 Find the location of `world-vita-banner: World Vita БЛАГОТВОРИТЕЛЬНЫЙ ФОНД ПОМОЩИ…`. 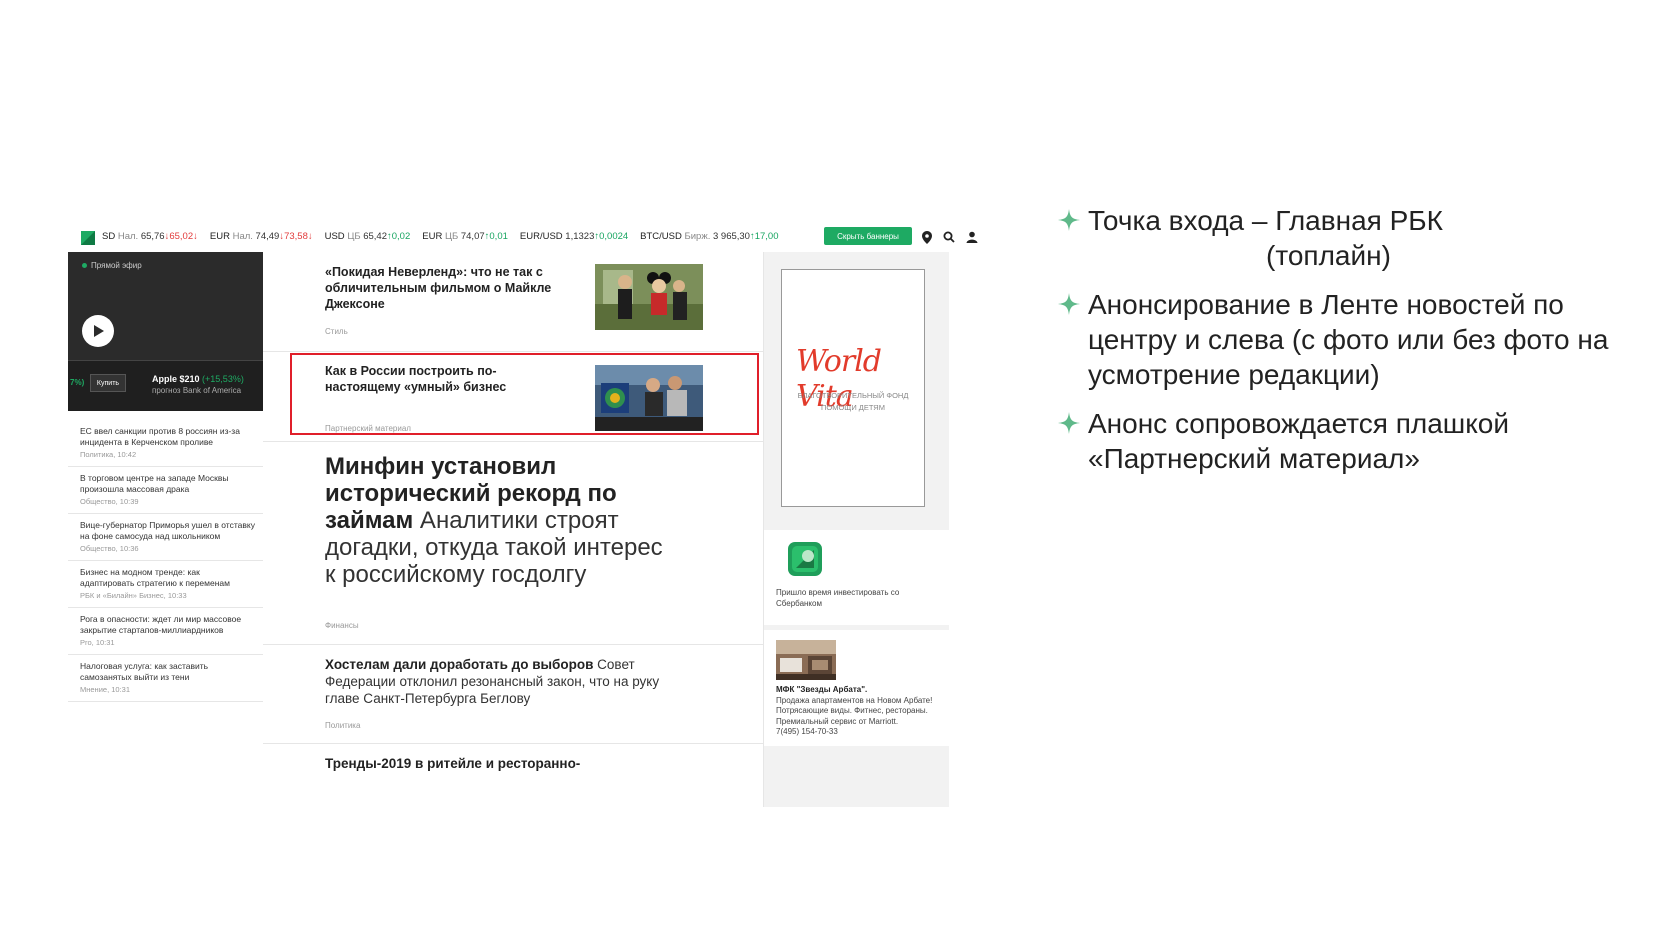

world-vita-banner: World Vita БЛАГОТВОРИТЕЛЬНЫЙ ФОНД ПОМОЩИ… is located at coordinates (853, 388).